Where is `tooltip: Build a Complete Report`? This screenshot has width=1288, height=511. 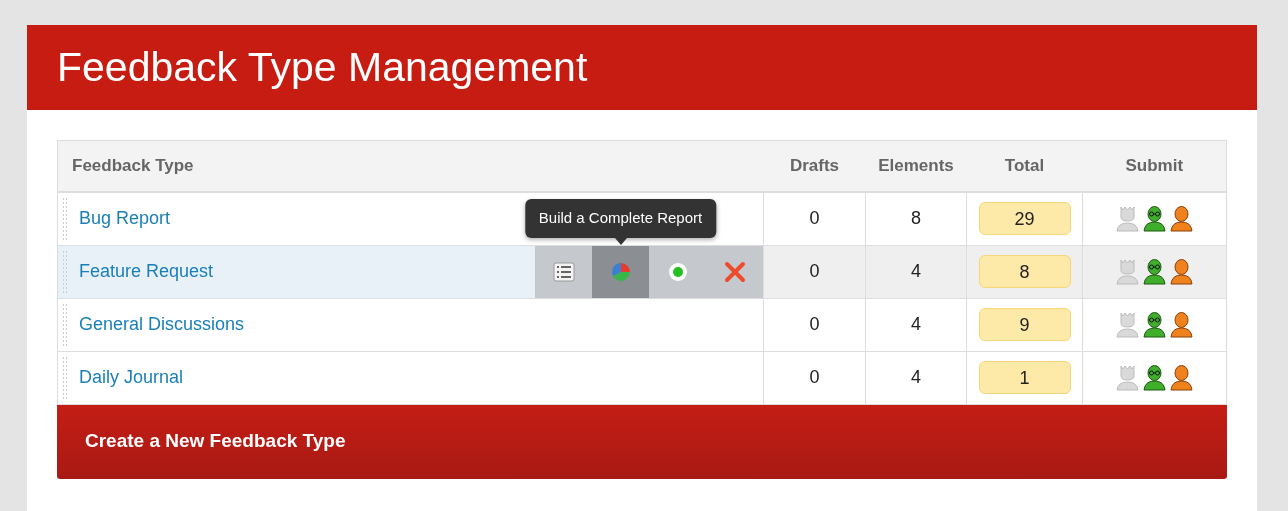 tooltip: Build a Complete Report is located at coordinates (620, 218).